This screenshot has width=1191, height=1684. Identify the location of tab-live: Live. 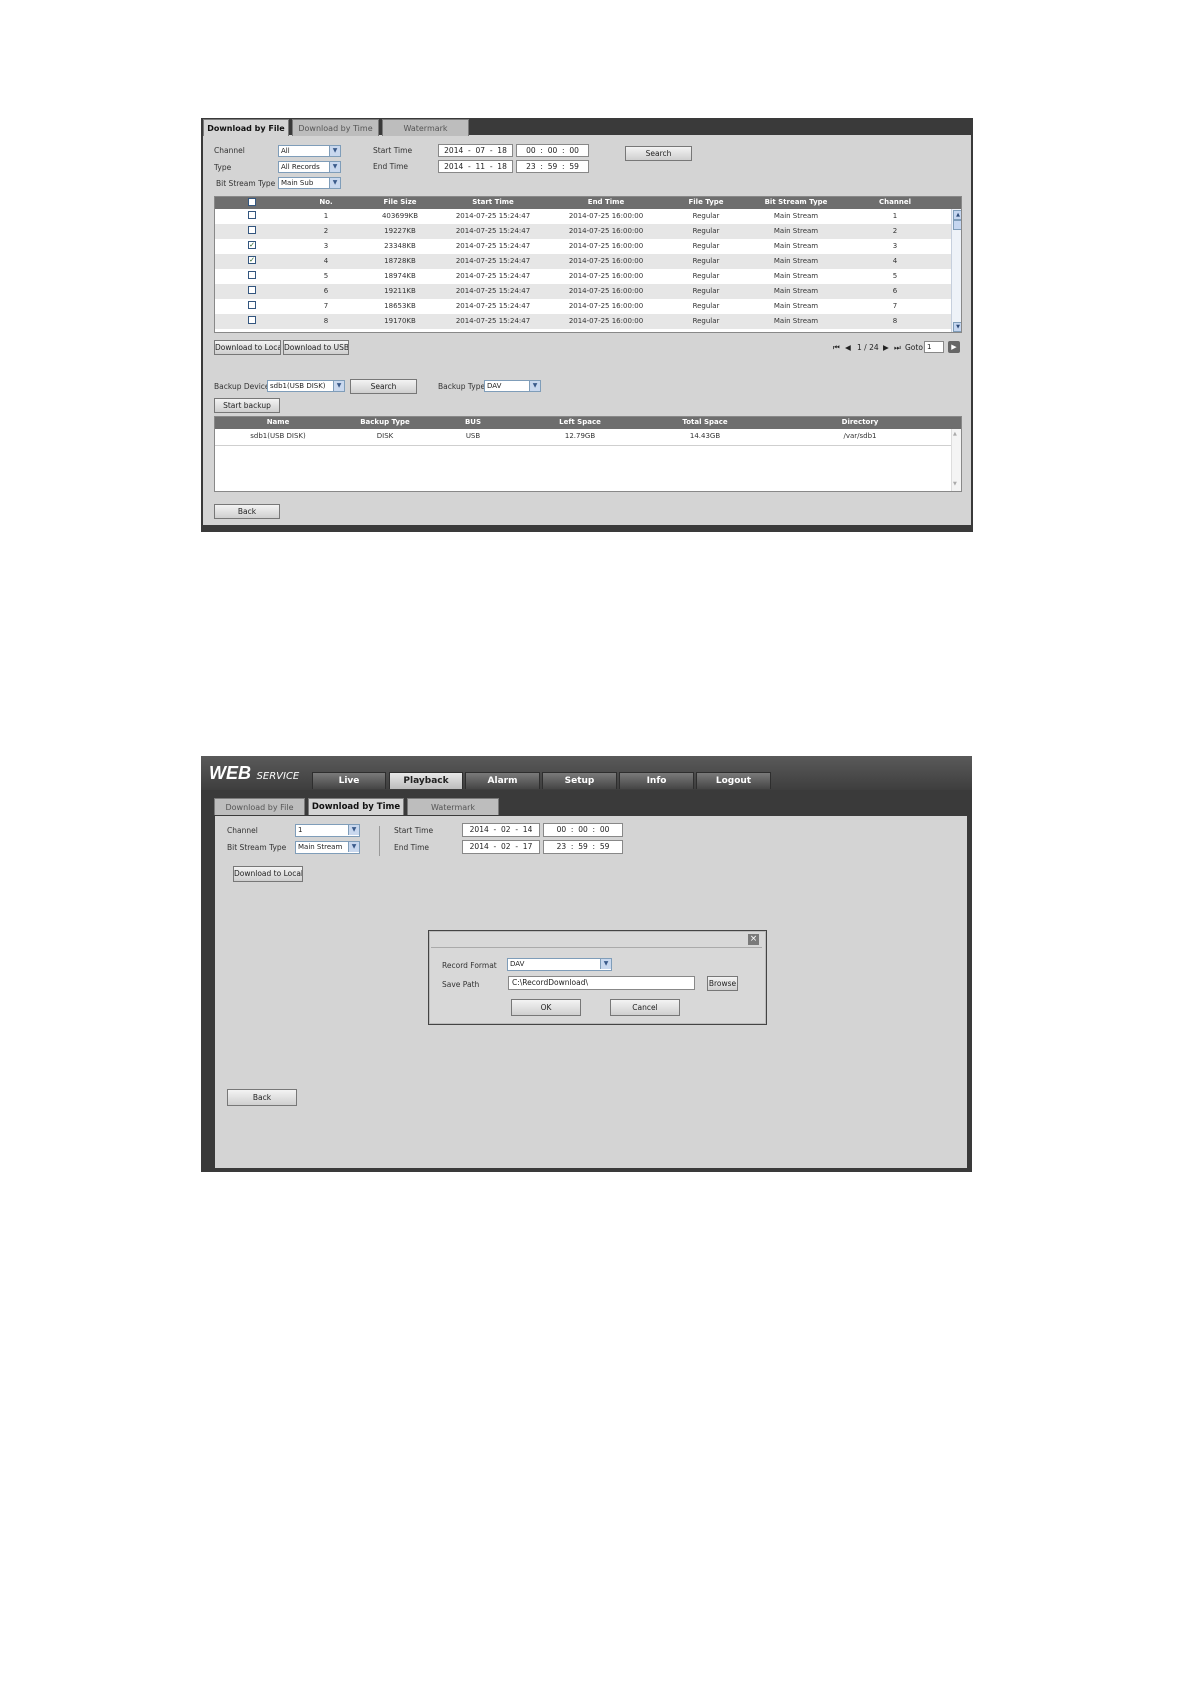
(349, 780).